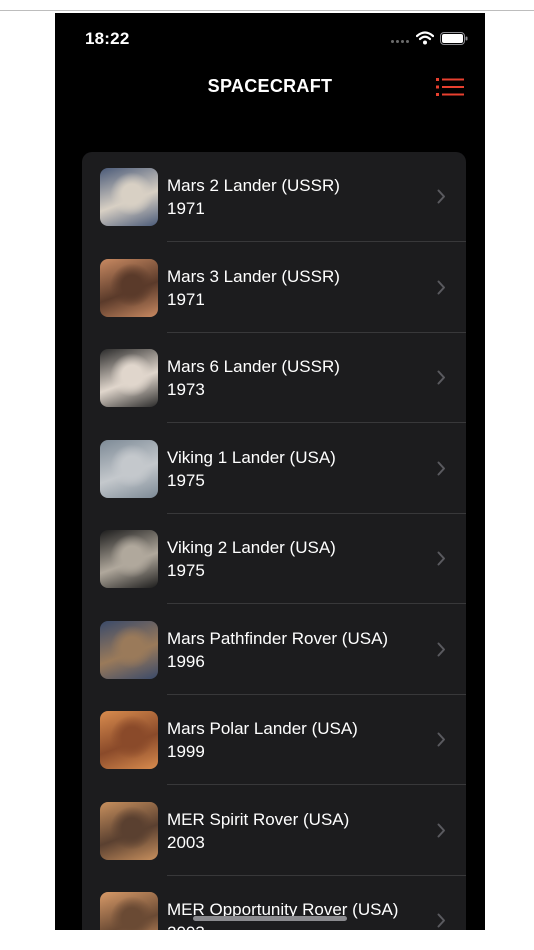 This screenshot has height=950, width=534. What do you see at coordinates (274, 197) in the screenshot?
I see `list-item: Mars 2 Lander (USSR) 1971` at bounding box center [274, 197].